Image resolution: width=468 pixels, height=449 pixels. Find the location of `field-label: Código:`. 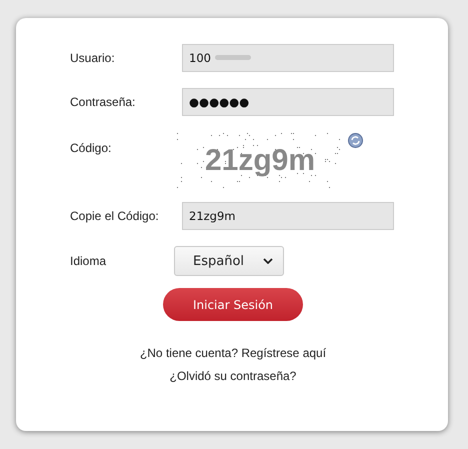

field-label: Código: is located at coordinates (91, 148).